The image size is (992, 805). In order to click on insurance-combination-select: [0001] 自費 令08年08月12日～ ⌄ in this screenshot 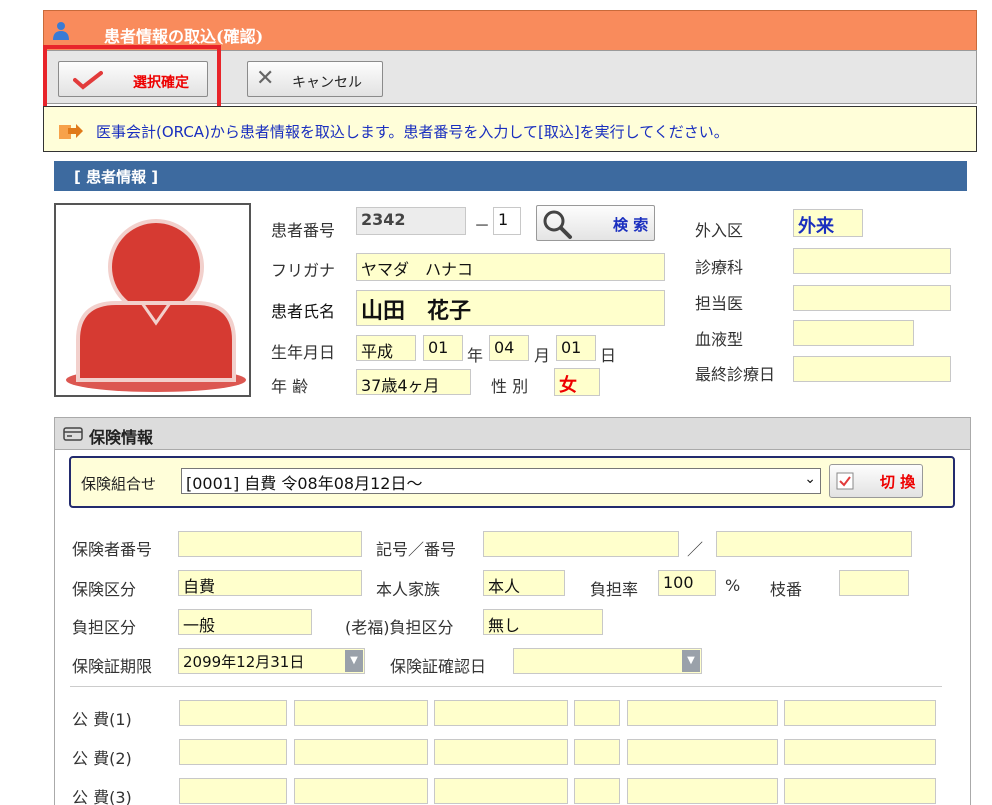, I will do `click(501, 481)`.